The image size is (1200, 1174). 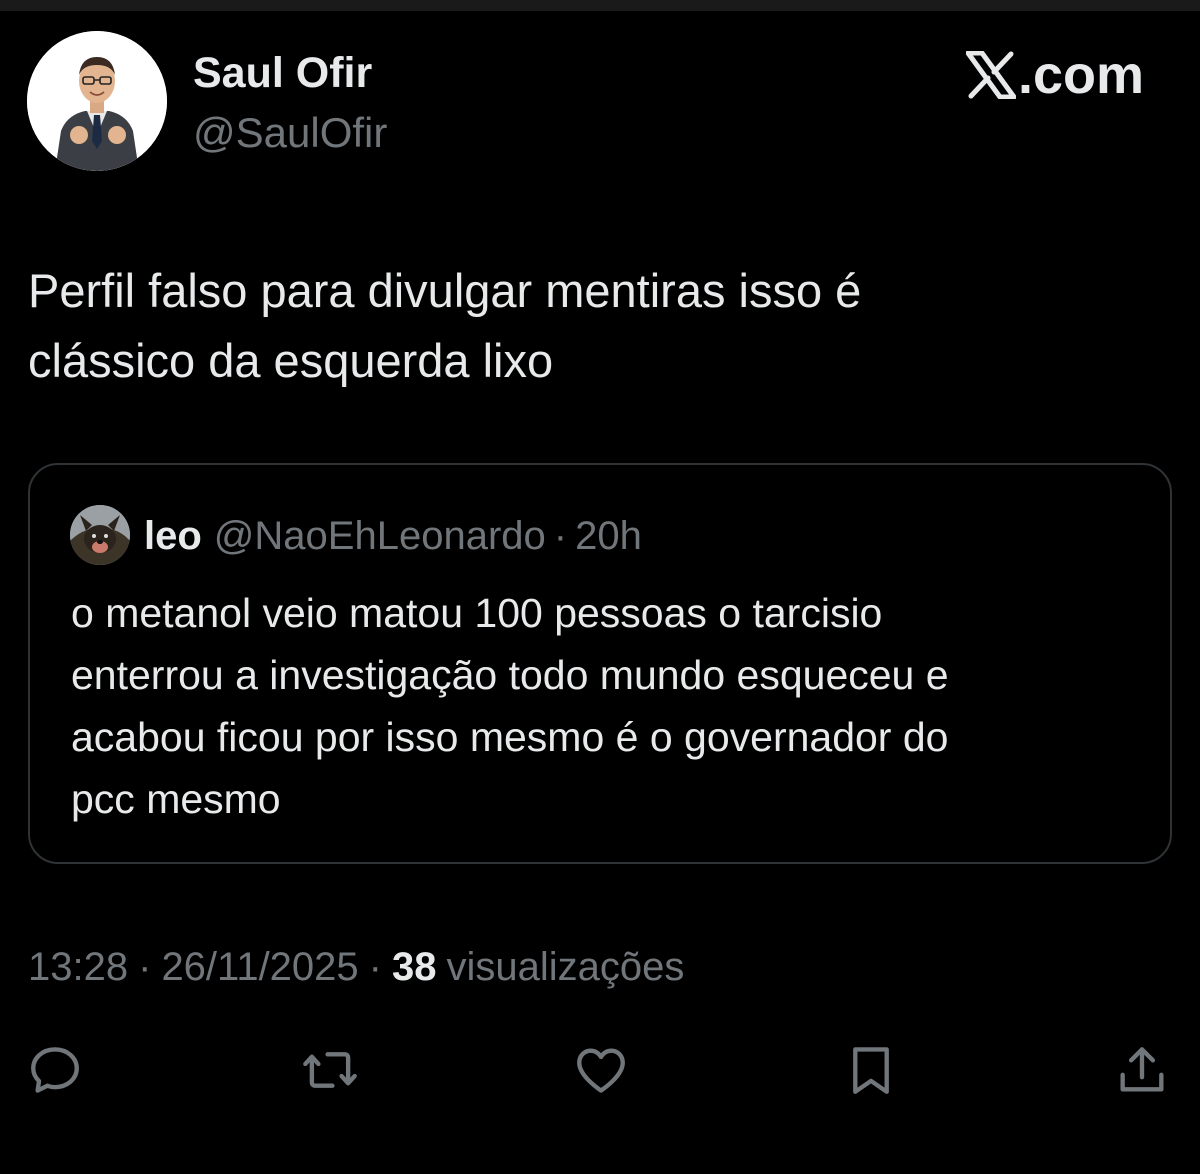 I want to click on share-icon, so click(x=1142, y=1069).